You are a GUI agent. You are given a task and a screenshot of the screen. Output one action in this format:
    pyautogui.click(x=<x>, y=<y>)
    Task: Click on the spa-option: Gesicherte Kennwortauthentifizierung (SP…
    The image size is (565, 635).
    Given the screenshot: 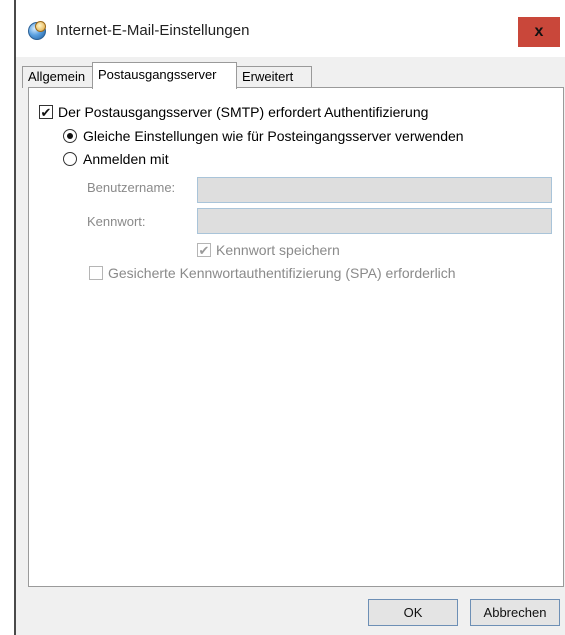 What is the action you would take?
    pyautogui.click(x=272, y=273)
    